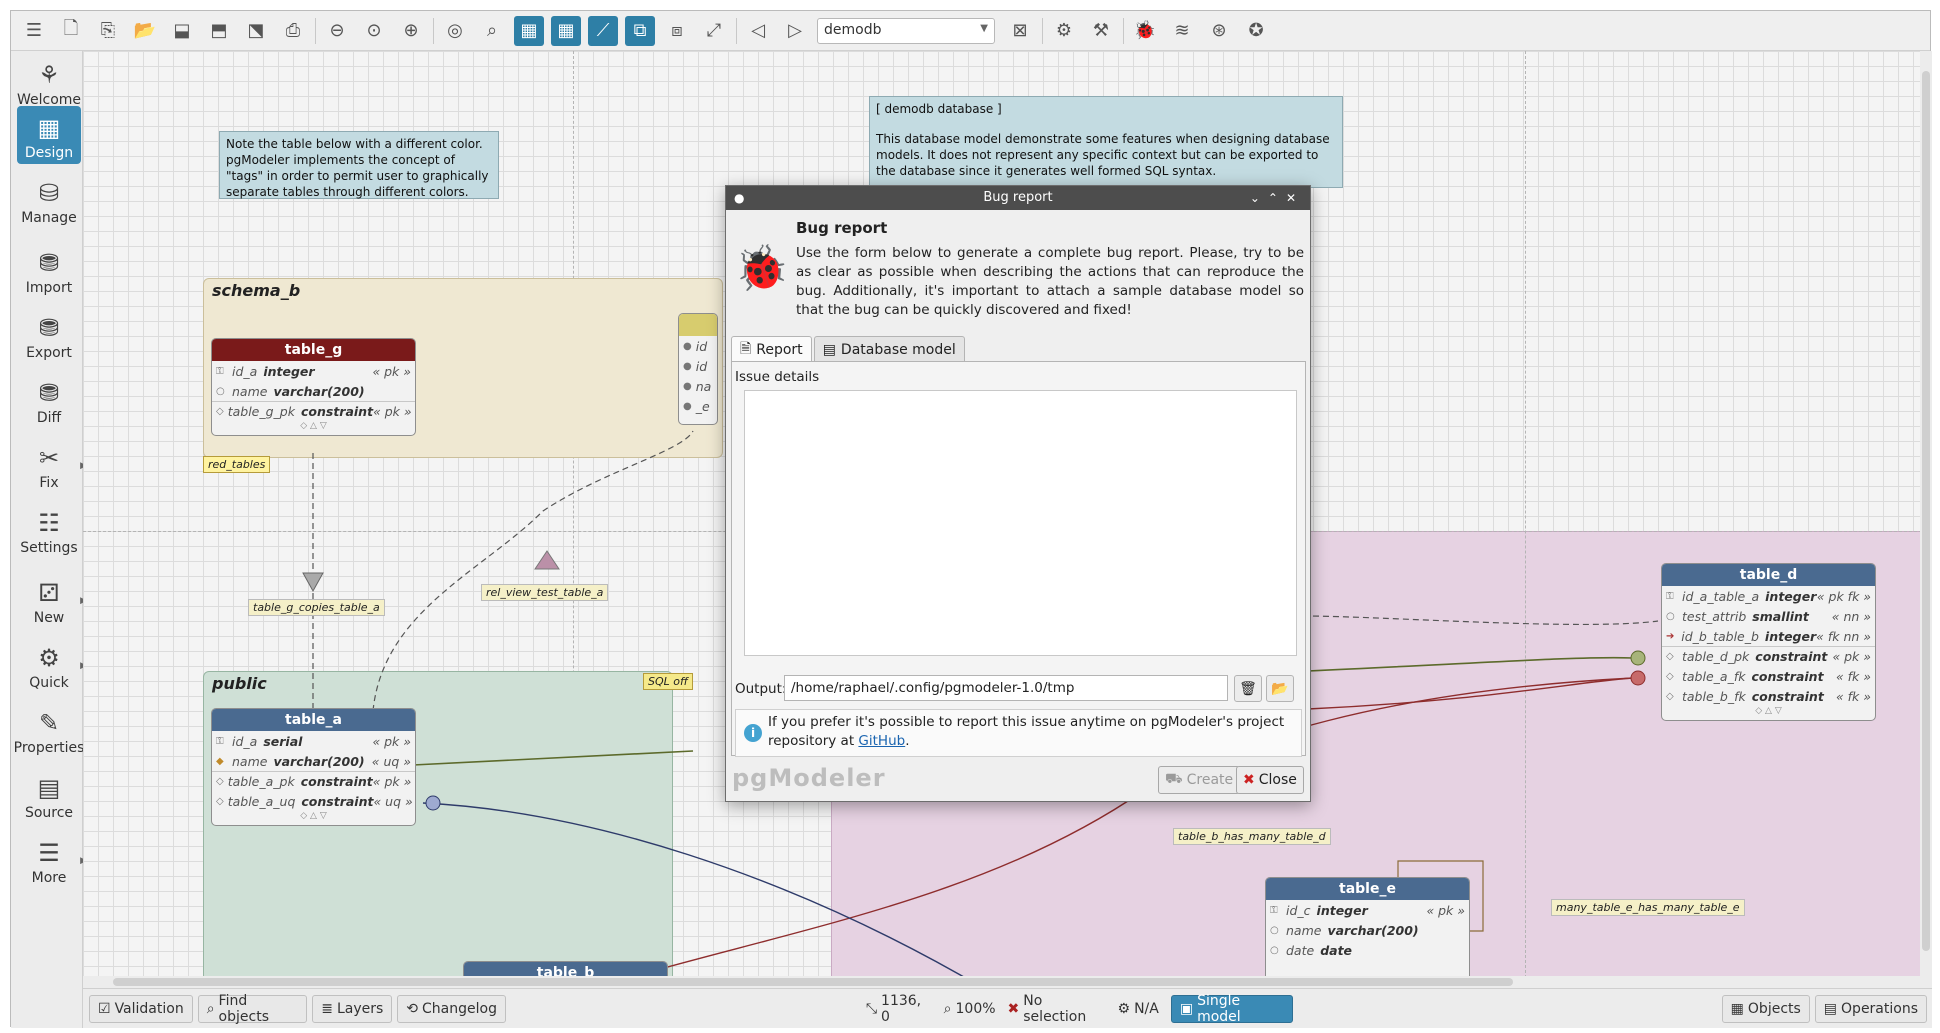  I want to click on zoom-fit-icon: ◎, so click(455, 31).